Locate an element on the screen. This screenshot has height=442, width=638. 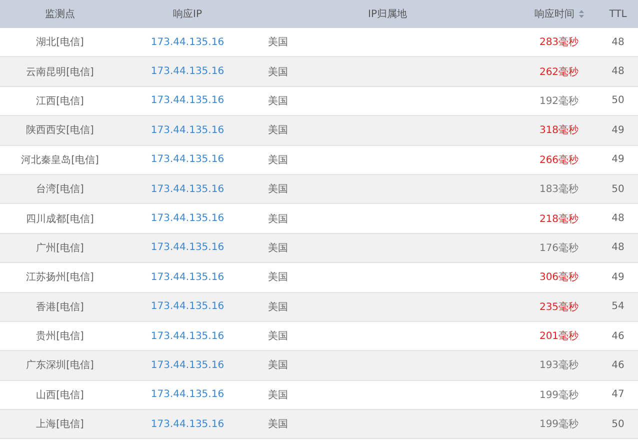
sort-icon is located at coordinates (581, 14).